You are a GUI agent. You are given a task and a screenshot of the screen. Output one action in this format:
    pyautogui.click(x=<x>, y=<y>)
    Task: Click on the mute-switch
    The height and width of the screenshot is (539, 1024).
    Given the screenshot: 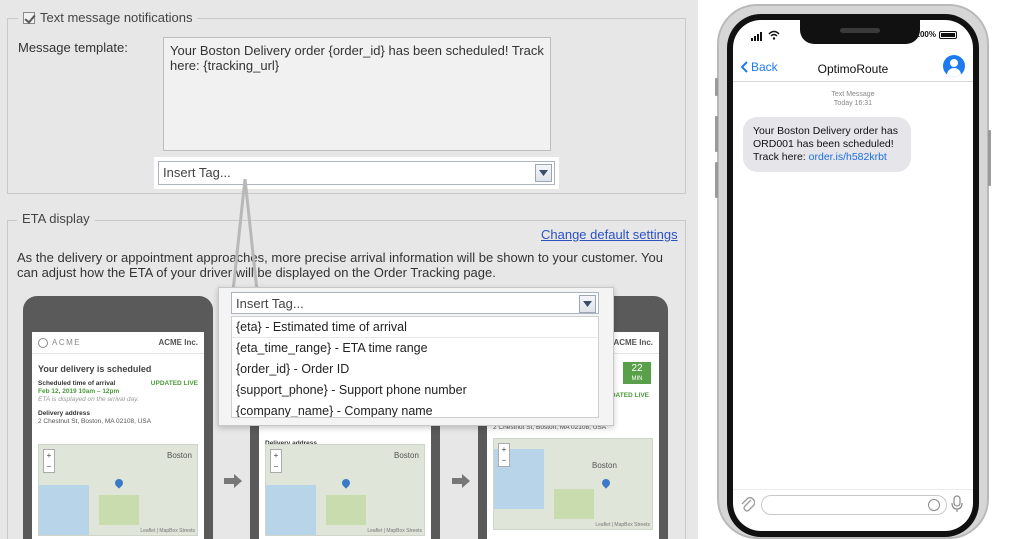 What is the action you would take?
    pyautogui.click(x=716, y=87)
    